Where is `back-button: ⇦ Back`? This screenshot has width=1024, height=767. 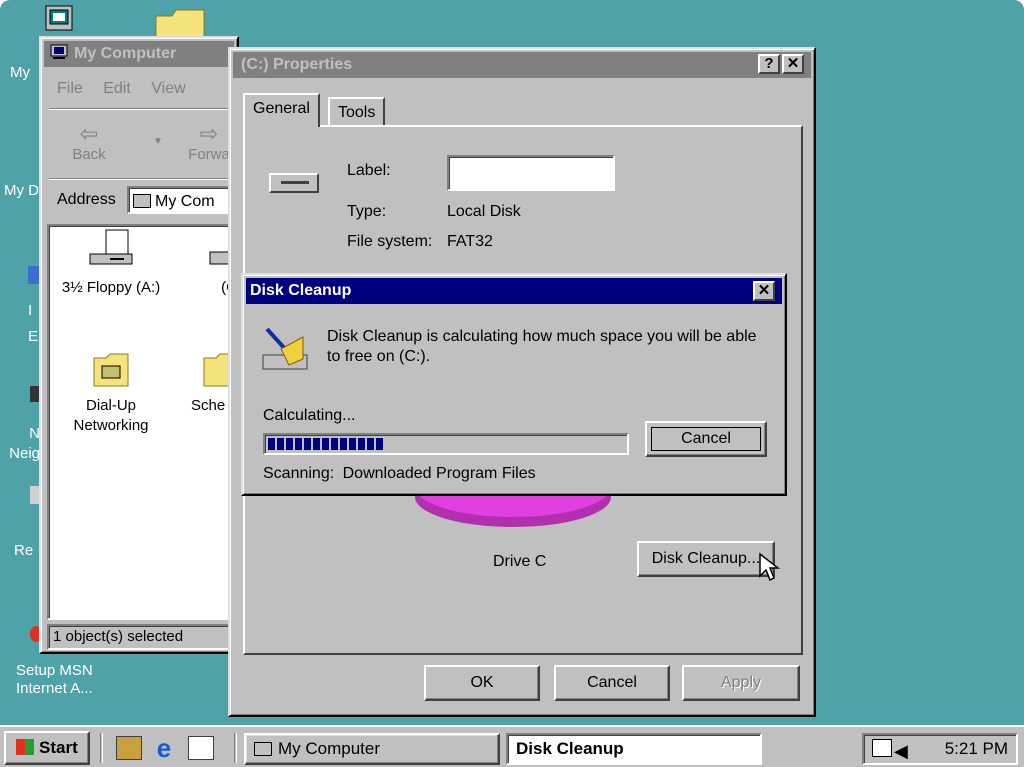
back-button: ⇦ Back is located at coordinates (89, 142).